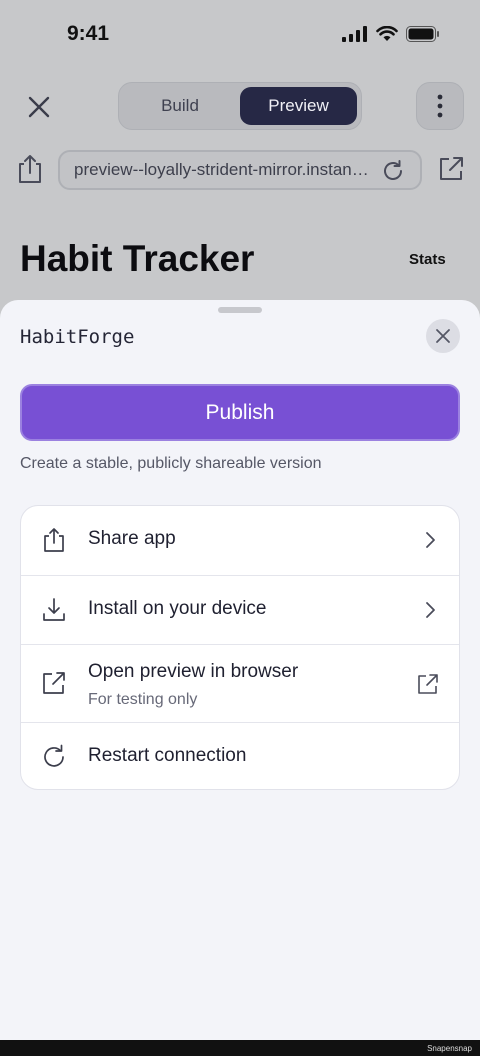 This screenshot has height=1056, width=480. I want to click on sheet-title: HabitForge, so click(77, 337).